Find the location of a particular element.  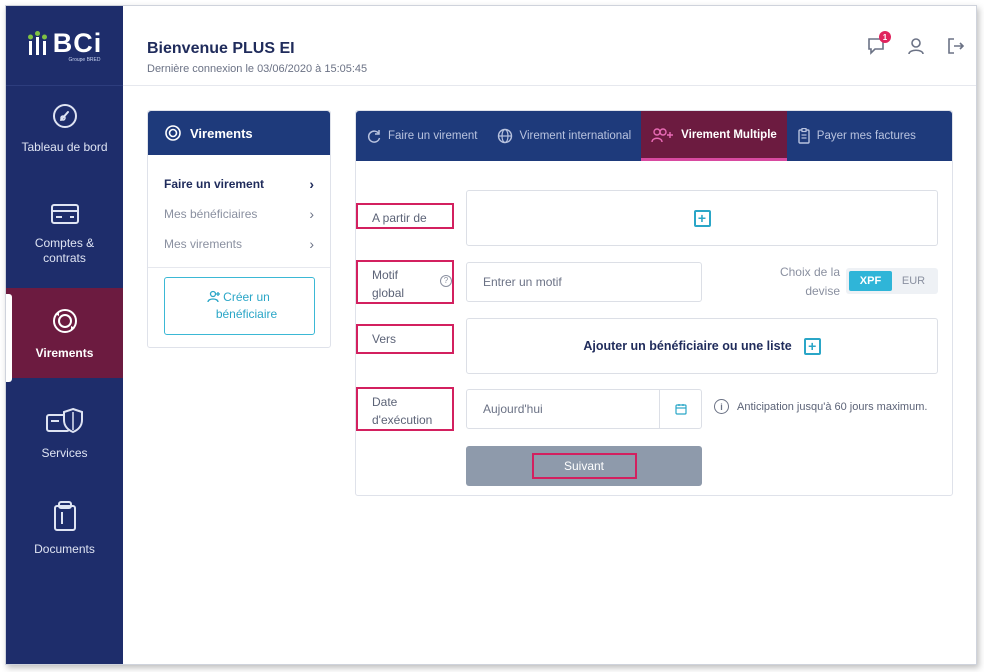

tab-faire-virement: Faire un virement is located at coordinates (421, 136).